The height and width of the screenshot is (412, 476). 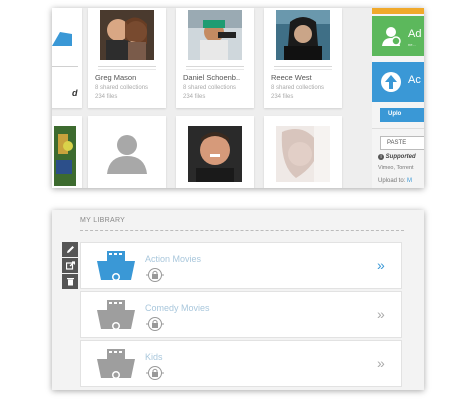 I want to click on partial-card-left-bottom, so click(x=67, y=152).